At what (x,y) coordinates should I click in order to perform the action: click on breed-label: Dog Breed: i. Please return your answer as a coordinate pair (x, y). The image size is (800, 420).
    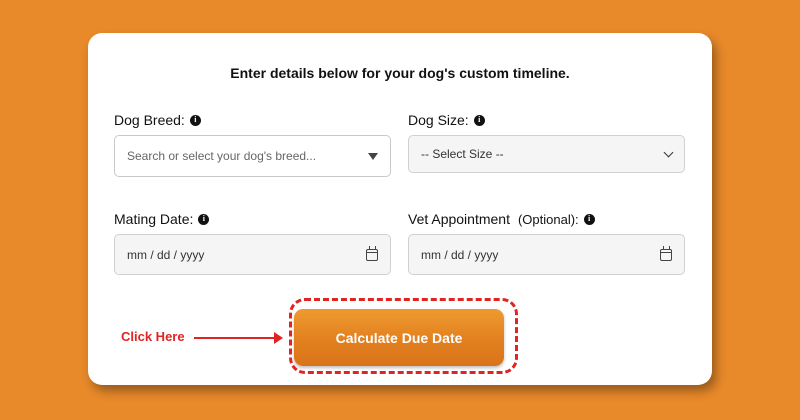
    Looking at the image, I should click on (157, 120).